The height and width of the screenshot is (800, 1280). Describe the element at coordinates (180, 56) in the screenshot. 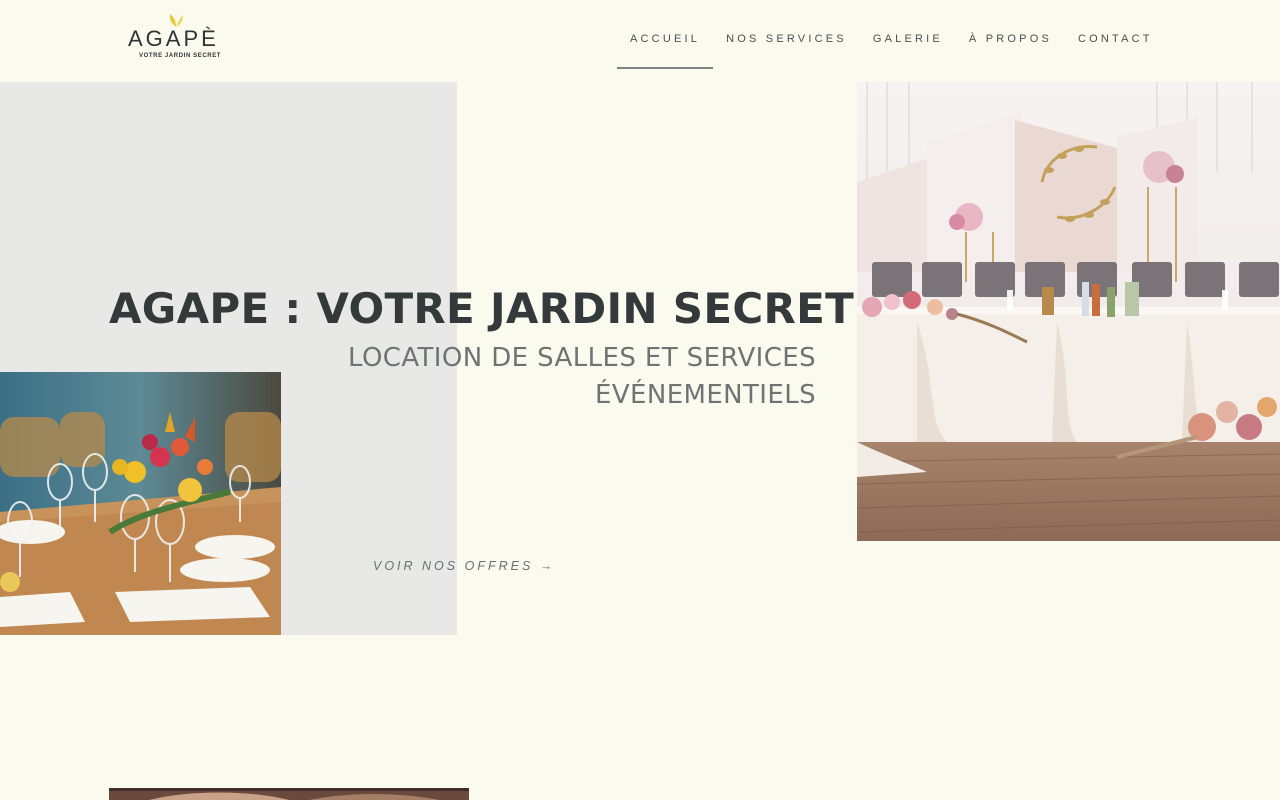

I see `logo-tagline: VOTRE JARDIN SECRET` at that location.